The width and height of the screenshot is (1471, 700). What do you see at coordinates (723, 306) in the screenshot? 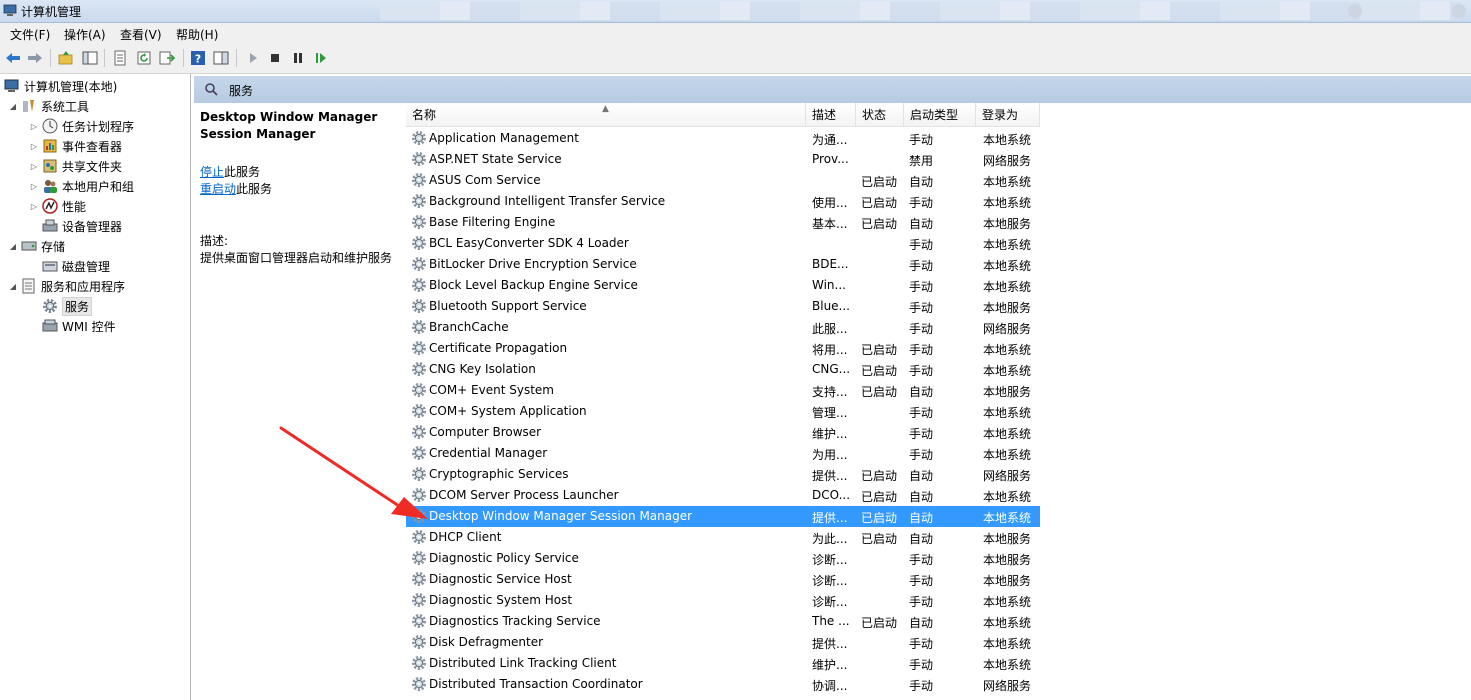
I see `table-row: Bluetooth Support Service Blue... 手动 本地服务` at bounding box center [723, 306].